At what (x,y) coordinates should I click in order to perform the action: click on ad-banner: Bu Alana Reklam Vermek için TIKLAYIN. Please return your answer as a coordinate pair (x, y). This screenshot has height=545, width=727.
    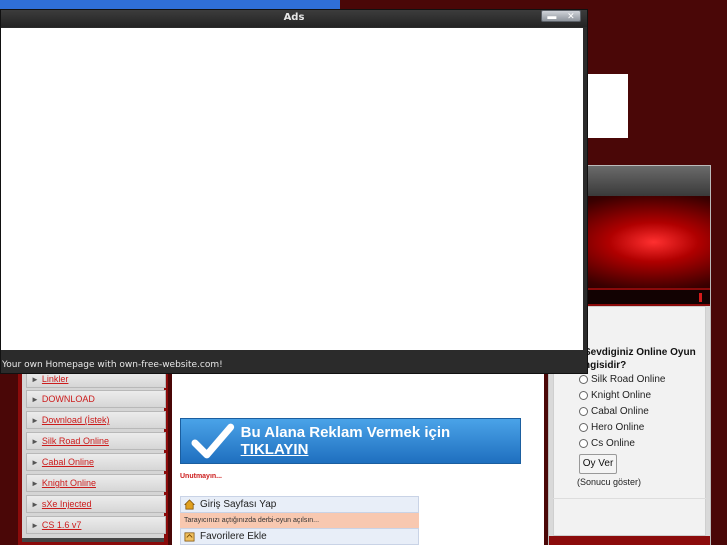
    Looking at the image, I should click on (350, 441).